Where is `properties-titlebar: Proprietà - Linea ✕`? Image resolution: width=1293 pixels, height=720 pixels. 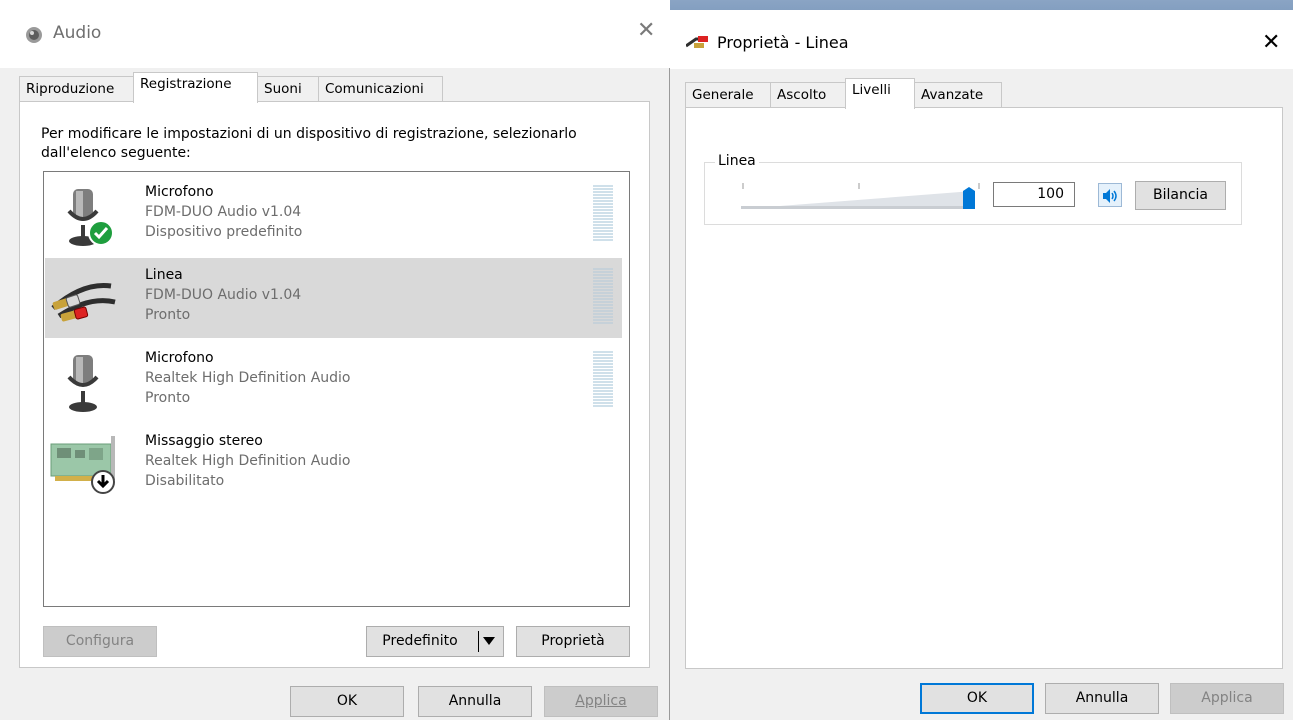 properties-titlebar: Proprietà - Linea ✕ is located at coordinates (981, 39).